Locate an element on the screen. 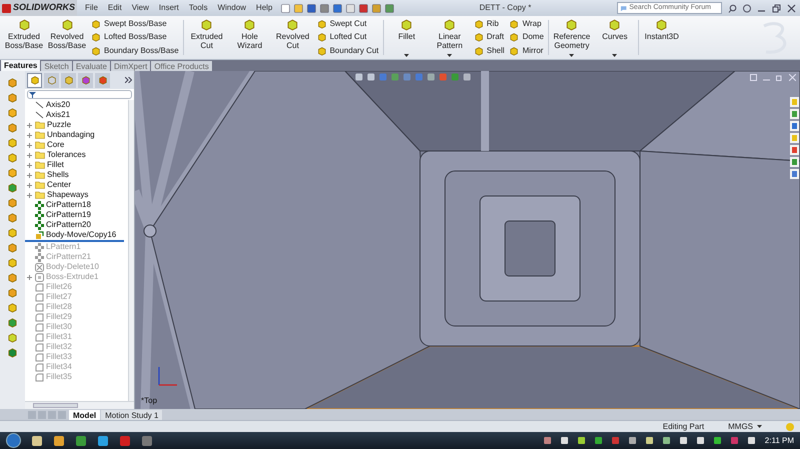 This screenshot has height=449, width=800. vertical-scrollbar is located at coordinates (131, 250).